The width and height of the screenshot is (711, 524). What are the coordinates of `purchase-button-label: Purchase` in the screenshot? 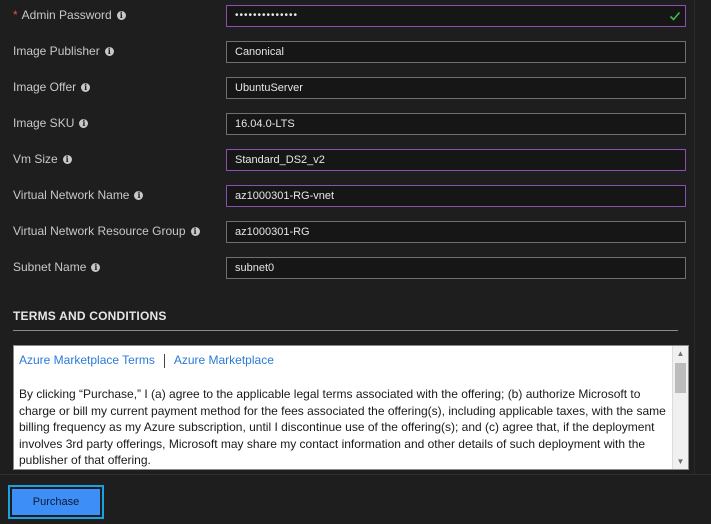 It's located at (56, 502).